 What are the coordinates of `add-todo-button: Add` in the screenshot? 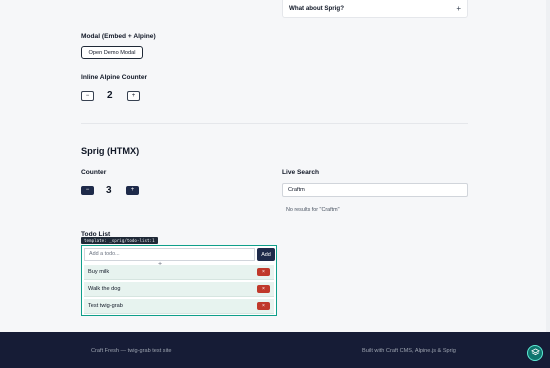 It's located at (266, 254).